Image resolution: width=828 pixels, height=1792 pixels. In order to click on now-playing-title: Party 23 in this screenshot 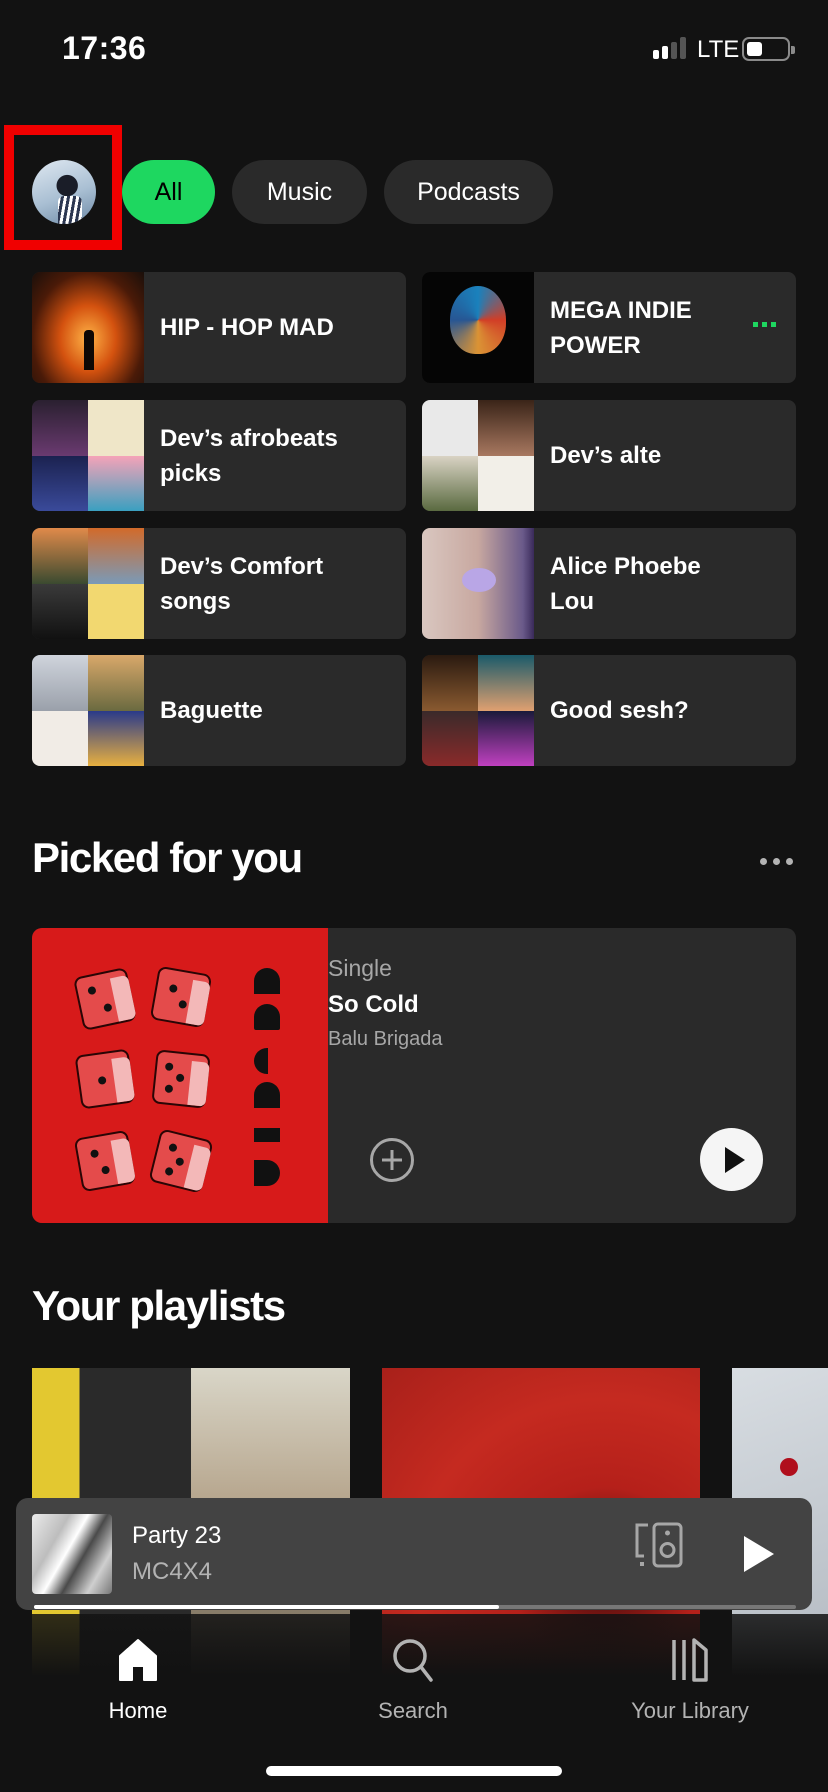, I will do `click(177, 1535)`.